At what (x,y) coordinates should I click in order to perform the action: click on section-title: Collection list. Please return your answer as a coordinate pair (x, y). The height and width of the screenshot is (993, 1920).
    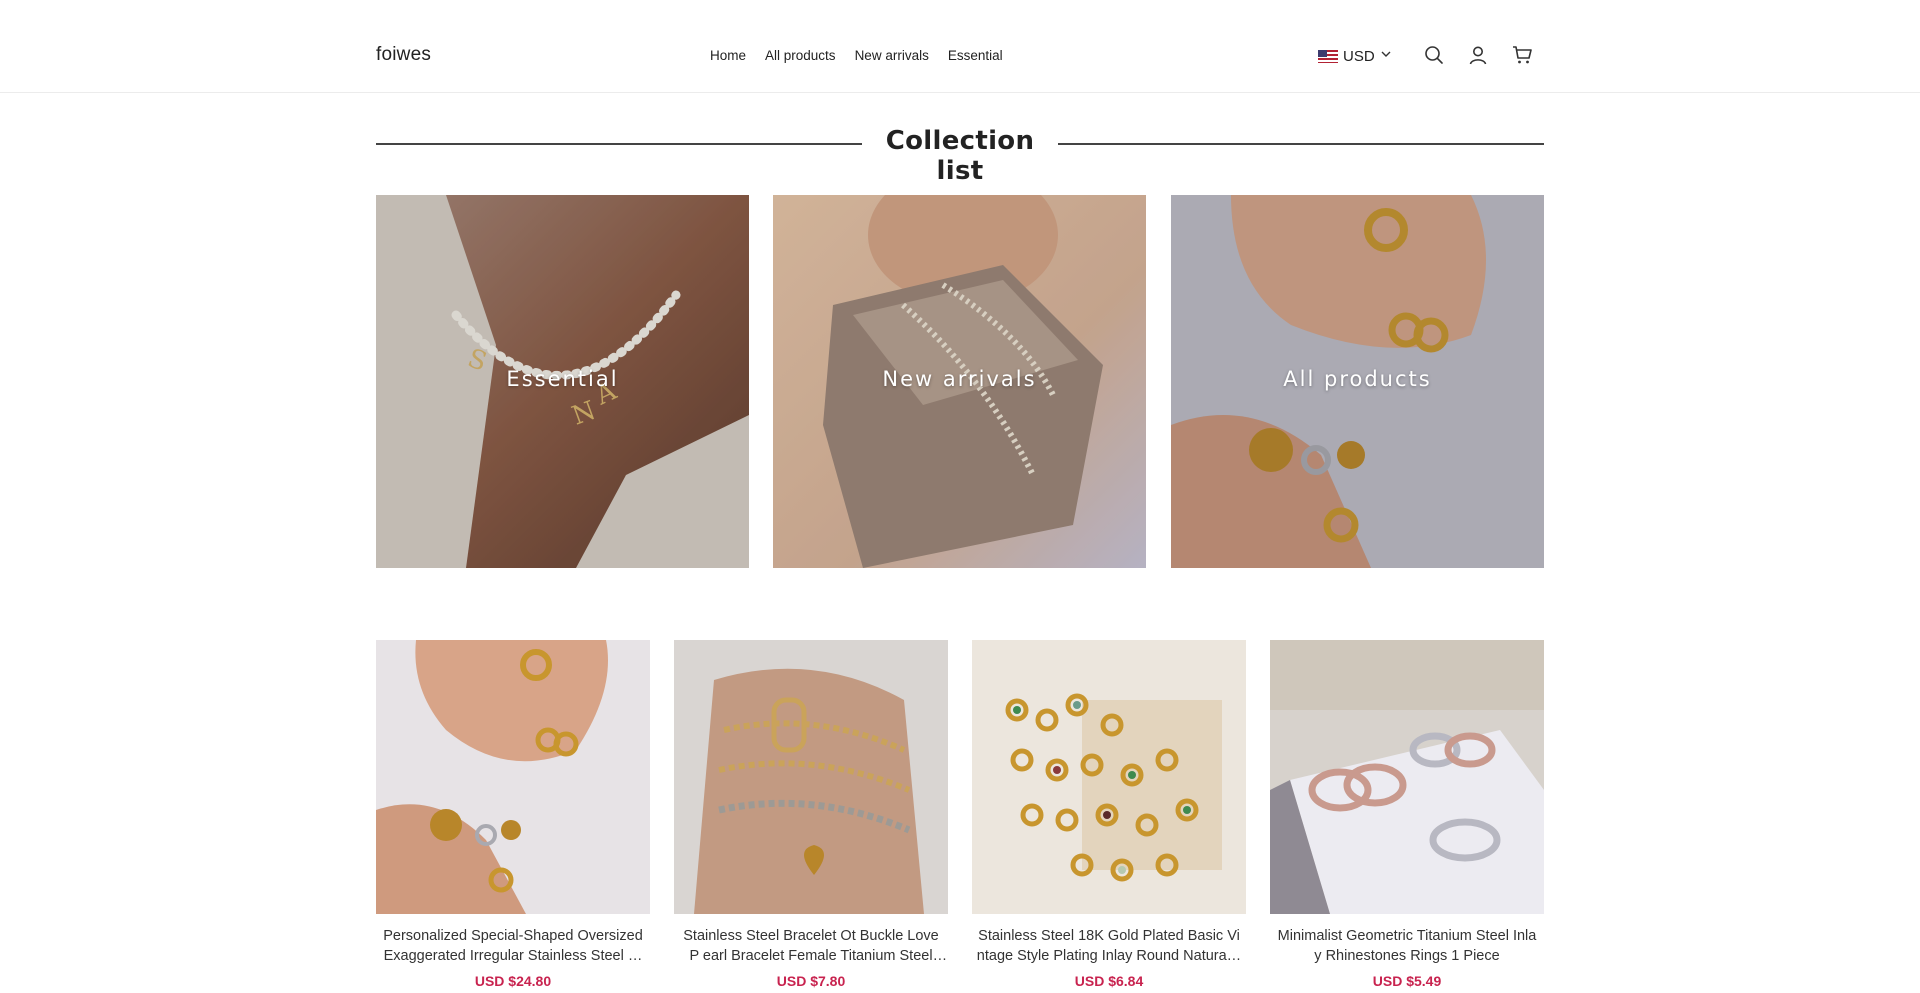
    Looking at the image, I should click on (960, 156).